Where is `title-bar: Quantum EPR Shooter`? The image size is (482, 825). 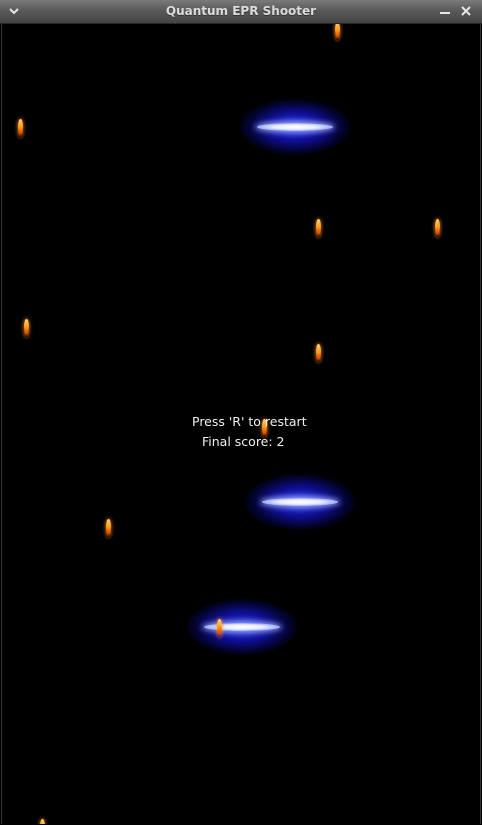 title-bar: Quantum EPR Shooter is located at coordinates (241, 12).